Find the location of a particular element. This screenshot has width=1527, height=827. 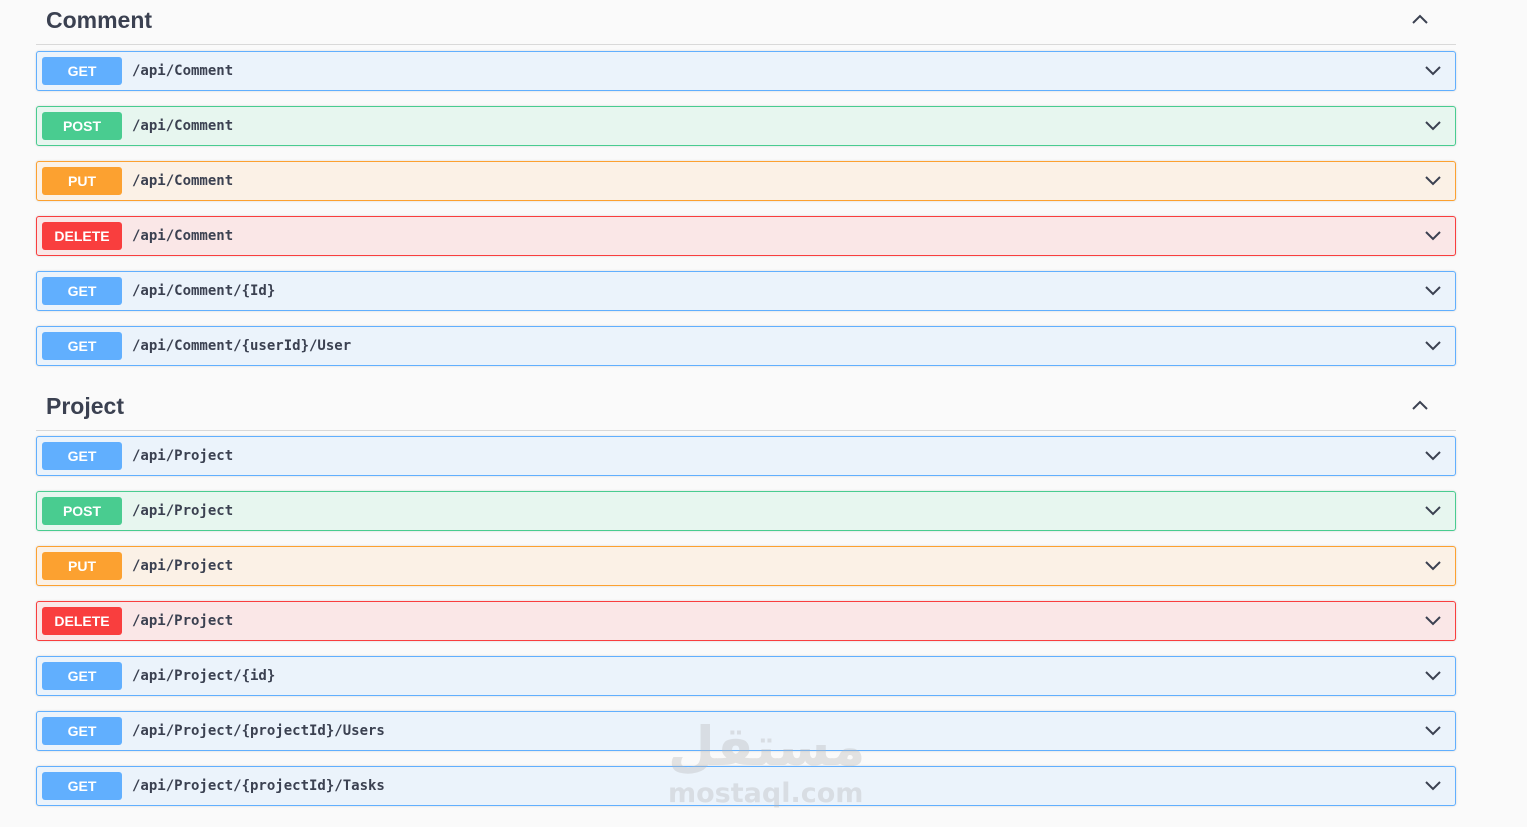

operation-path: /api/Project/{id} is located at coordinates (204, 676).